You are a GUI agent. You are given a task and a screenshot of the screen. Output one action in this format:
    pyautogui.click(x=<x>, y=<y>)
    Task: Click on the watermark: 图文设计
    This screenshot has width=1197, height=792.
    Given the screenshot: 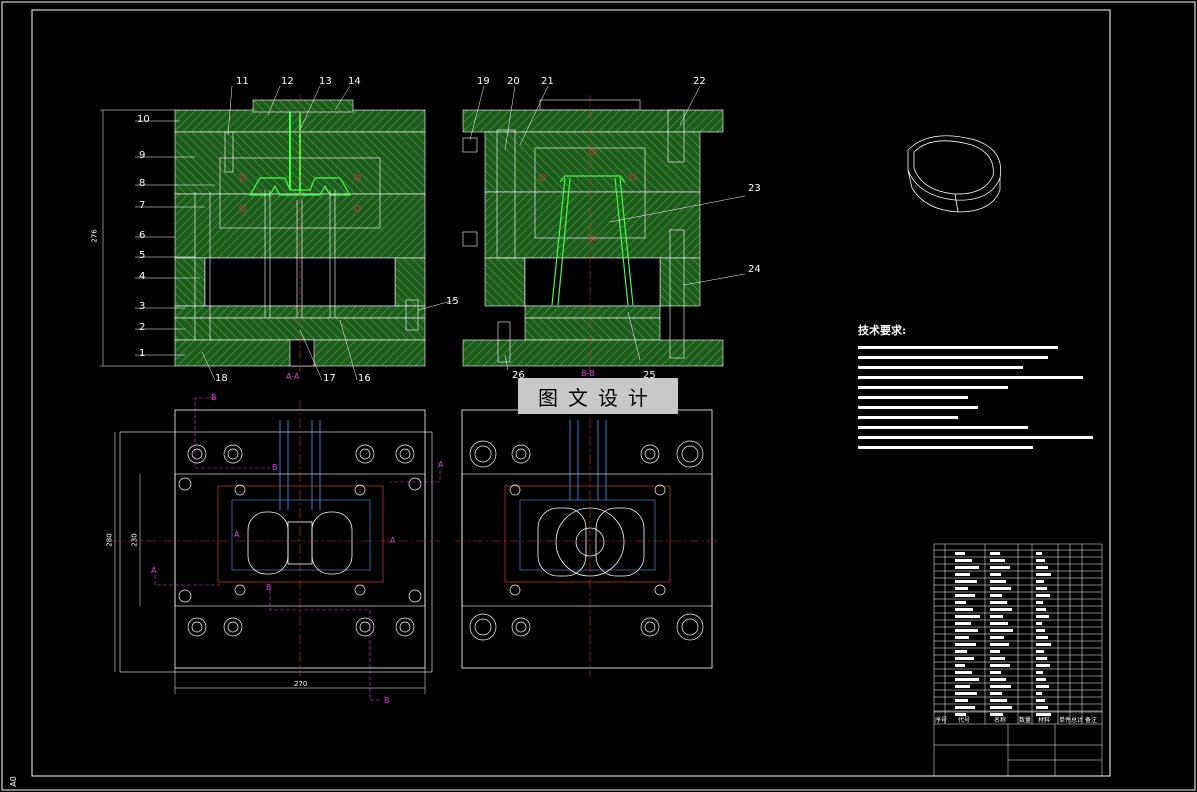 What is the action you would take?
    pyautogui.click(x=598, y=396)
    